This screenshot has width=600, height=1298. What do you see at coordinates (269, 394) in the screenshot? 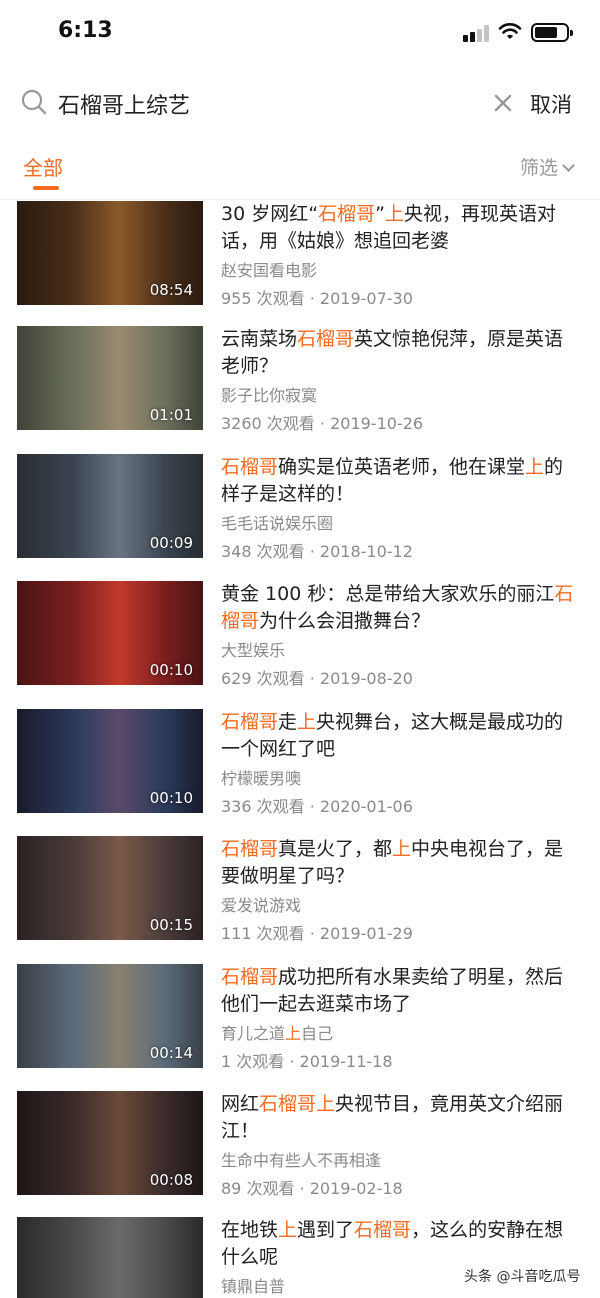
I see `video-author: 影子比你寂寞` at bounding box center [269, 394].